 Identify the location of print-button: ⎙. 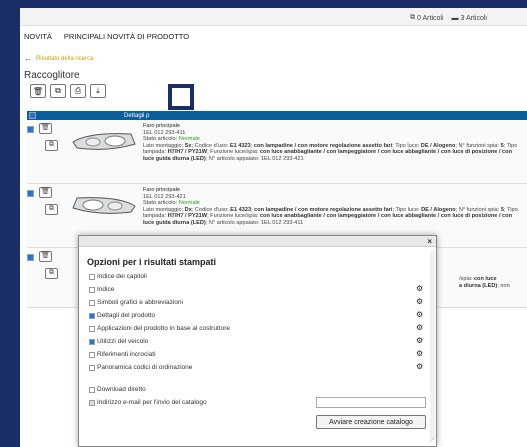
(78, 91).